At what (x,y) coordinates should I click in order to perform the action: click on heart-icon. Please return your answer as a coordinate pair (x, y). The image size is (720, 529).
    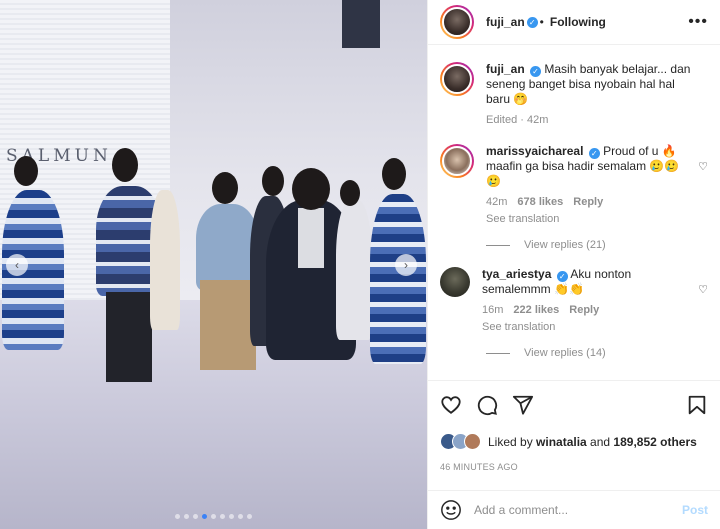
    Looking at the image, I should click on (451, 405).